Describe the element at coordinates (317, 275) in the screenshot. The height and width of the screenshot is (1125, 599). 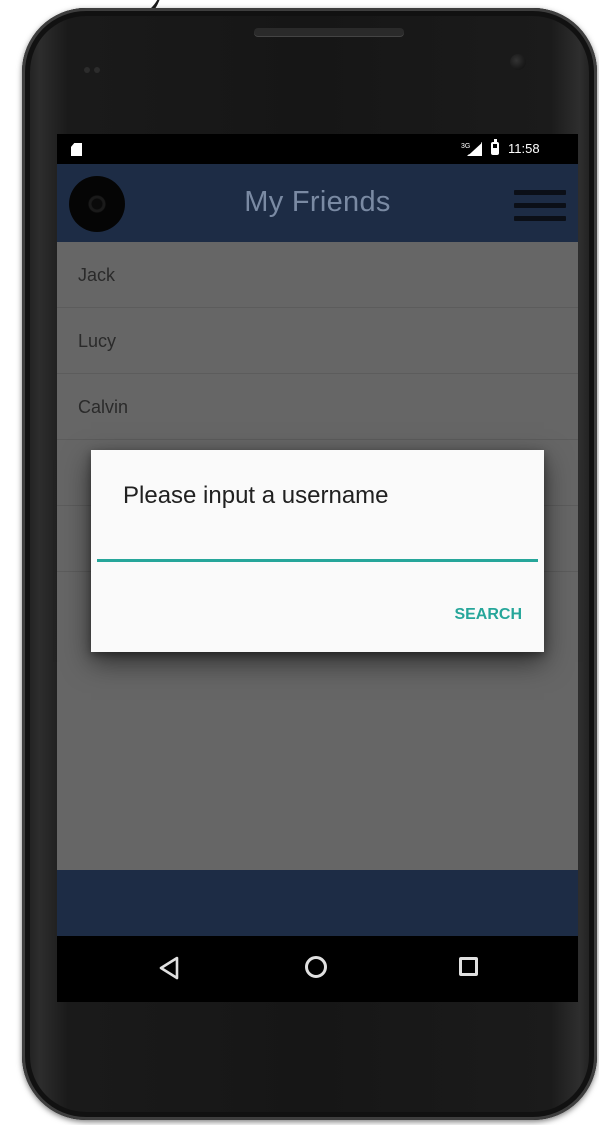
I see `list-item: Jack` at that location.